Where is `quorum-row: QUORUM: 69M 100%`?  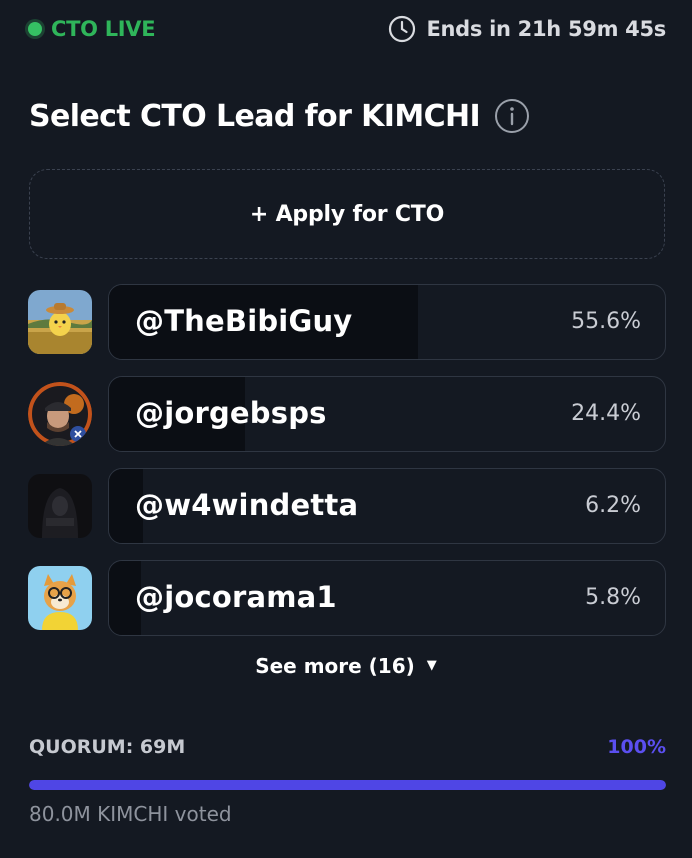 quorum-row: QUORUM: 69M 100% is located at coordinates (347, 747).